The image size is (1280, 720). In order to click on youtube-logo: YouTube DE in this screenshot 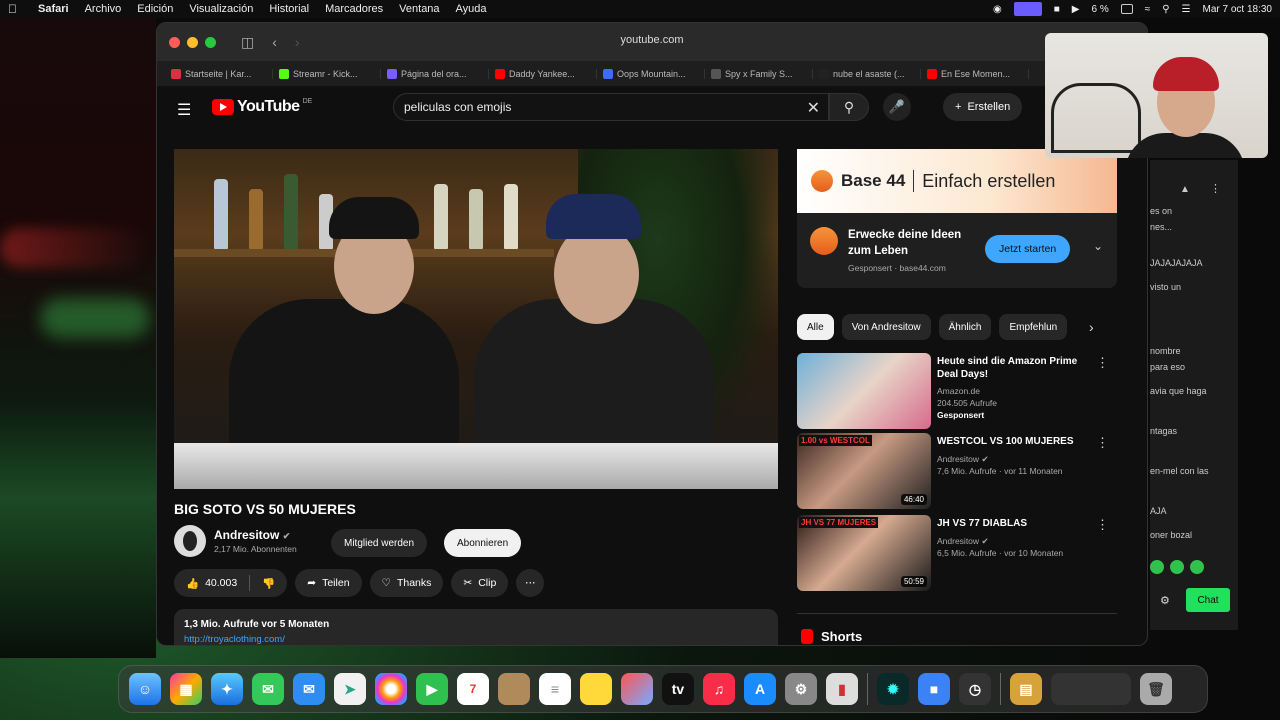, I will do `click(262, 107)`.